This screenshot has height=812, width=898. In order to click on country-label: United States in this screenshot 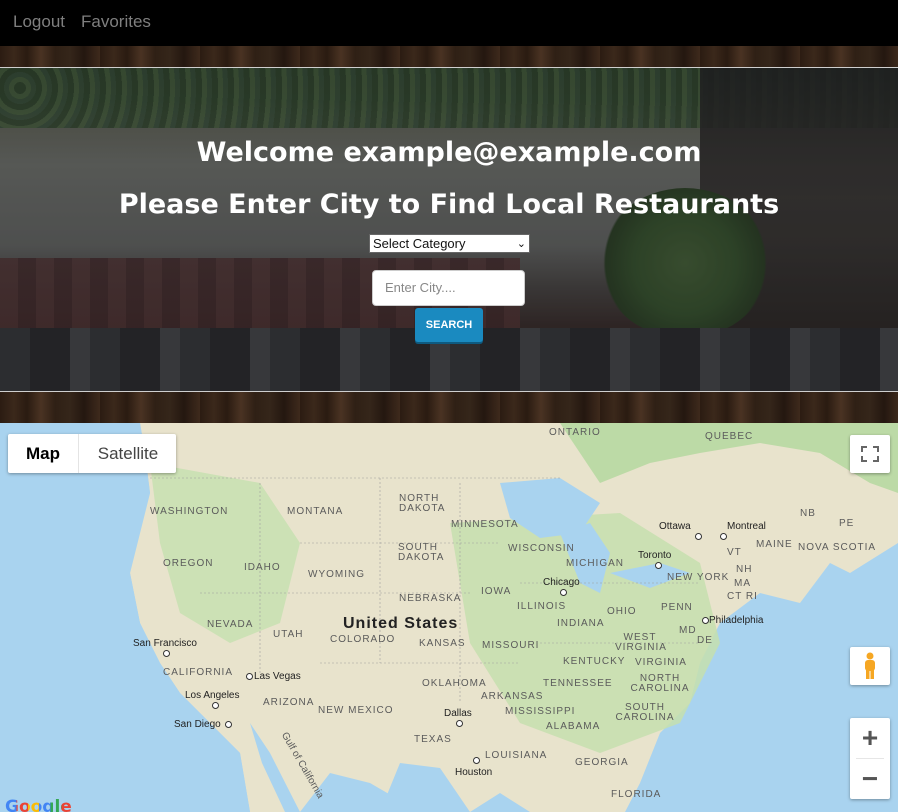, I will do `click(401, 623)`.